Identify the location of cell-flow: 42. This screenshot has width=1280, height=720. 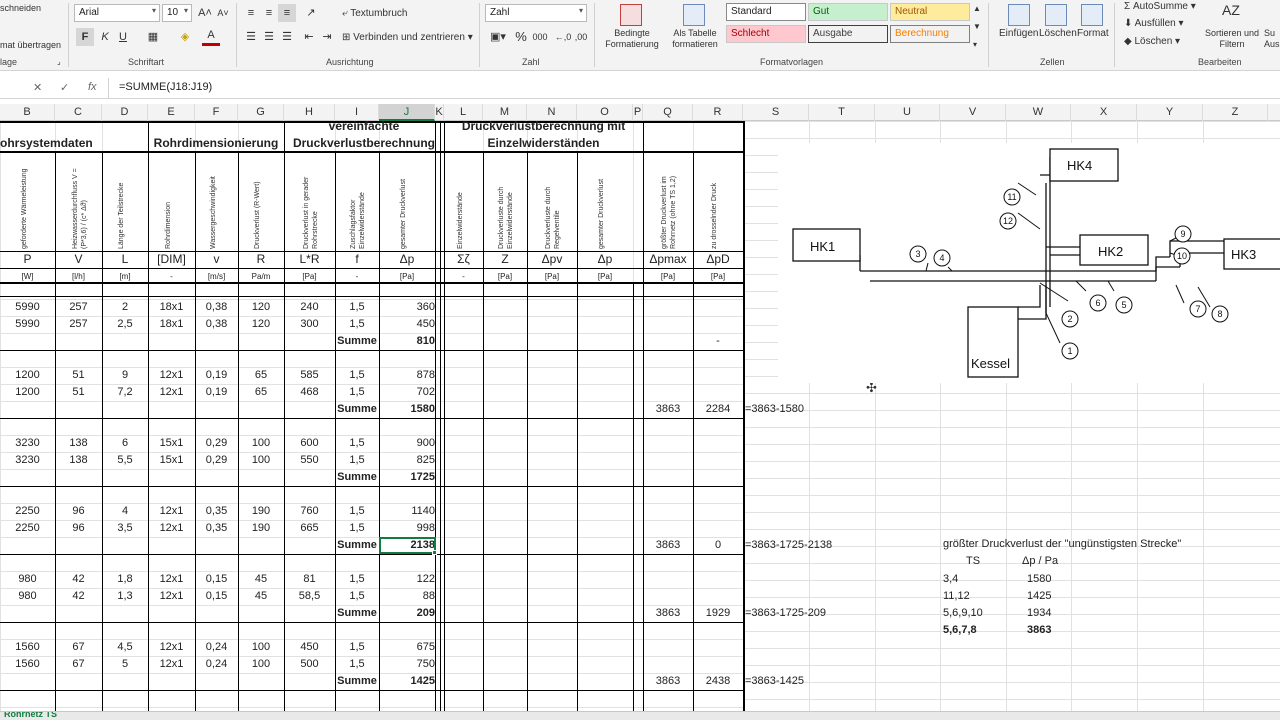
(78, 596).